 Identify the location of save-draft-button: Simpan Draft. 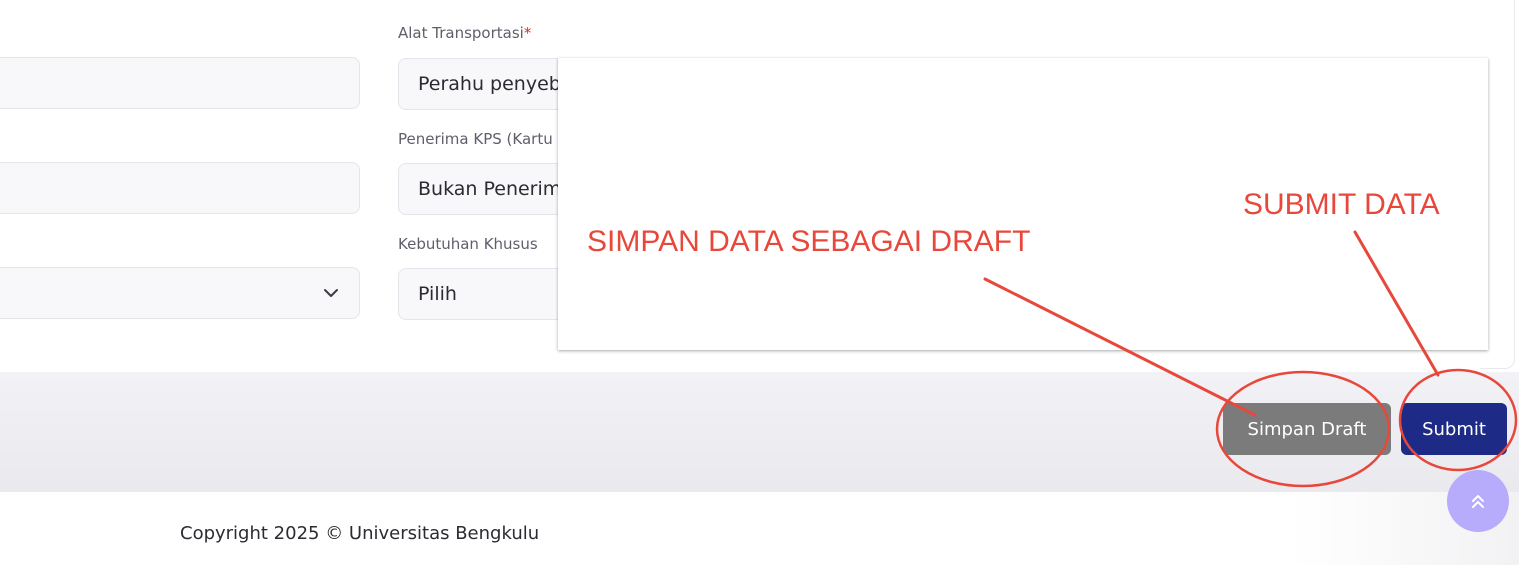
(1307, 429).